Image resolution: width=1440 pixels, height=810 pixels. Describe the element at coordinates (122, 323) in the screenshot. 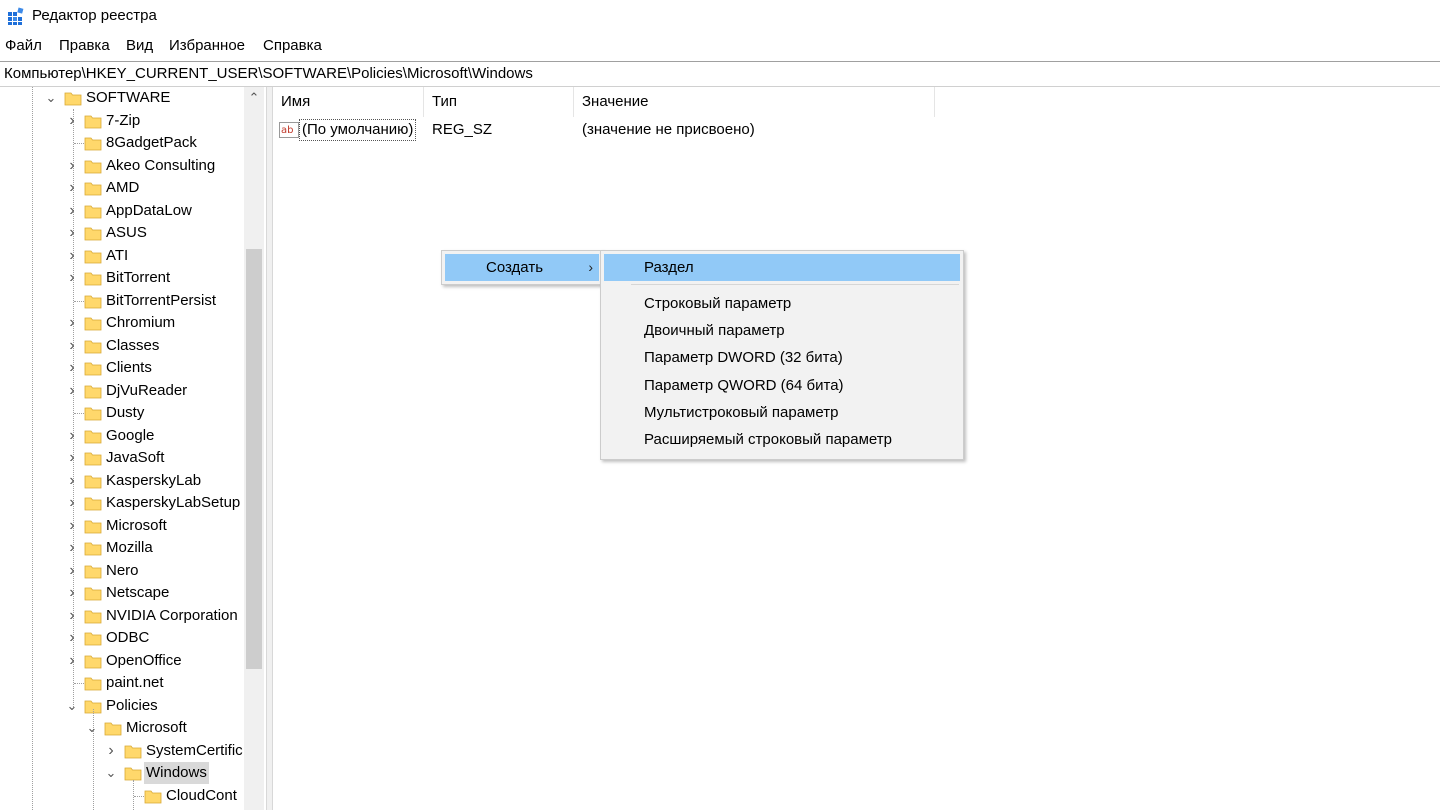

I see `tree-item: › Chromium` at that location.